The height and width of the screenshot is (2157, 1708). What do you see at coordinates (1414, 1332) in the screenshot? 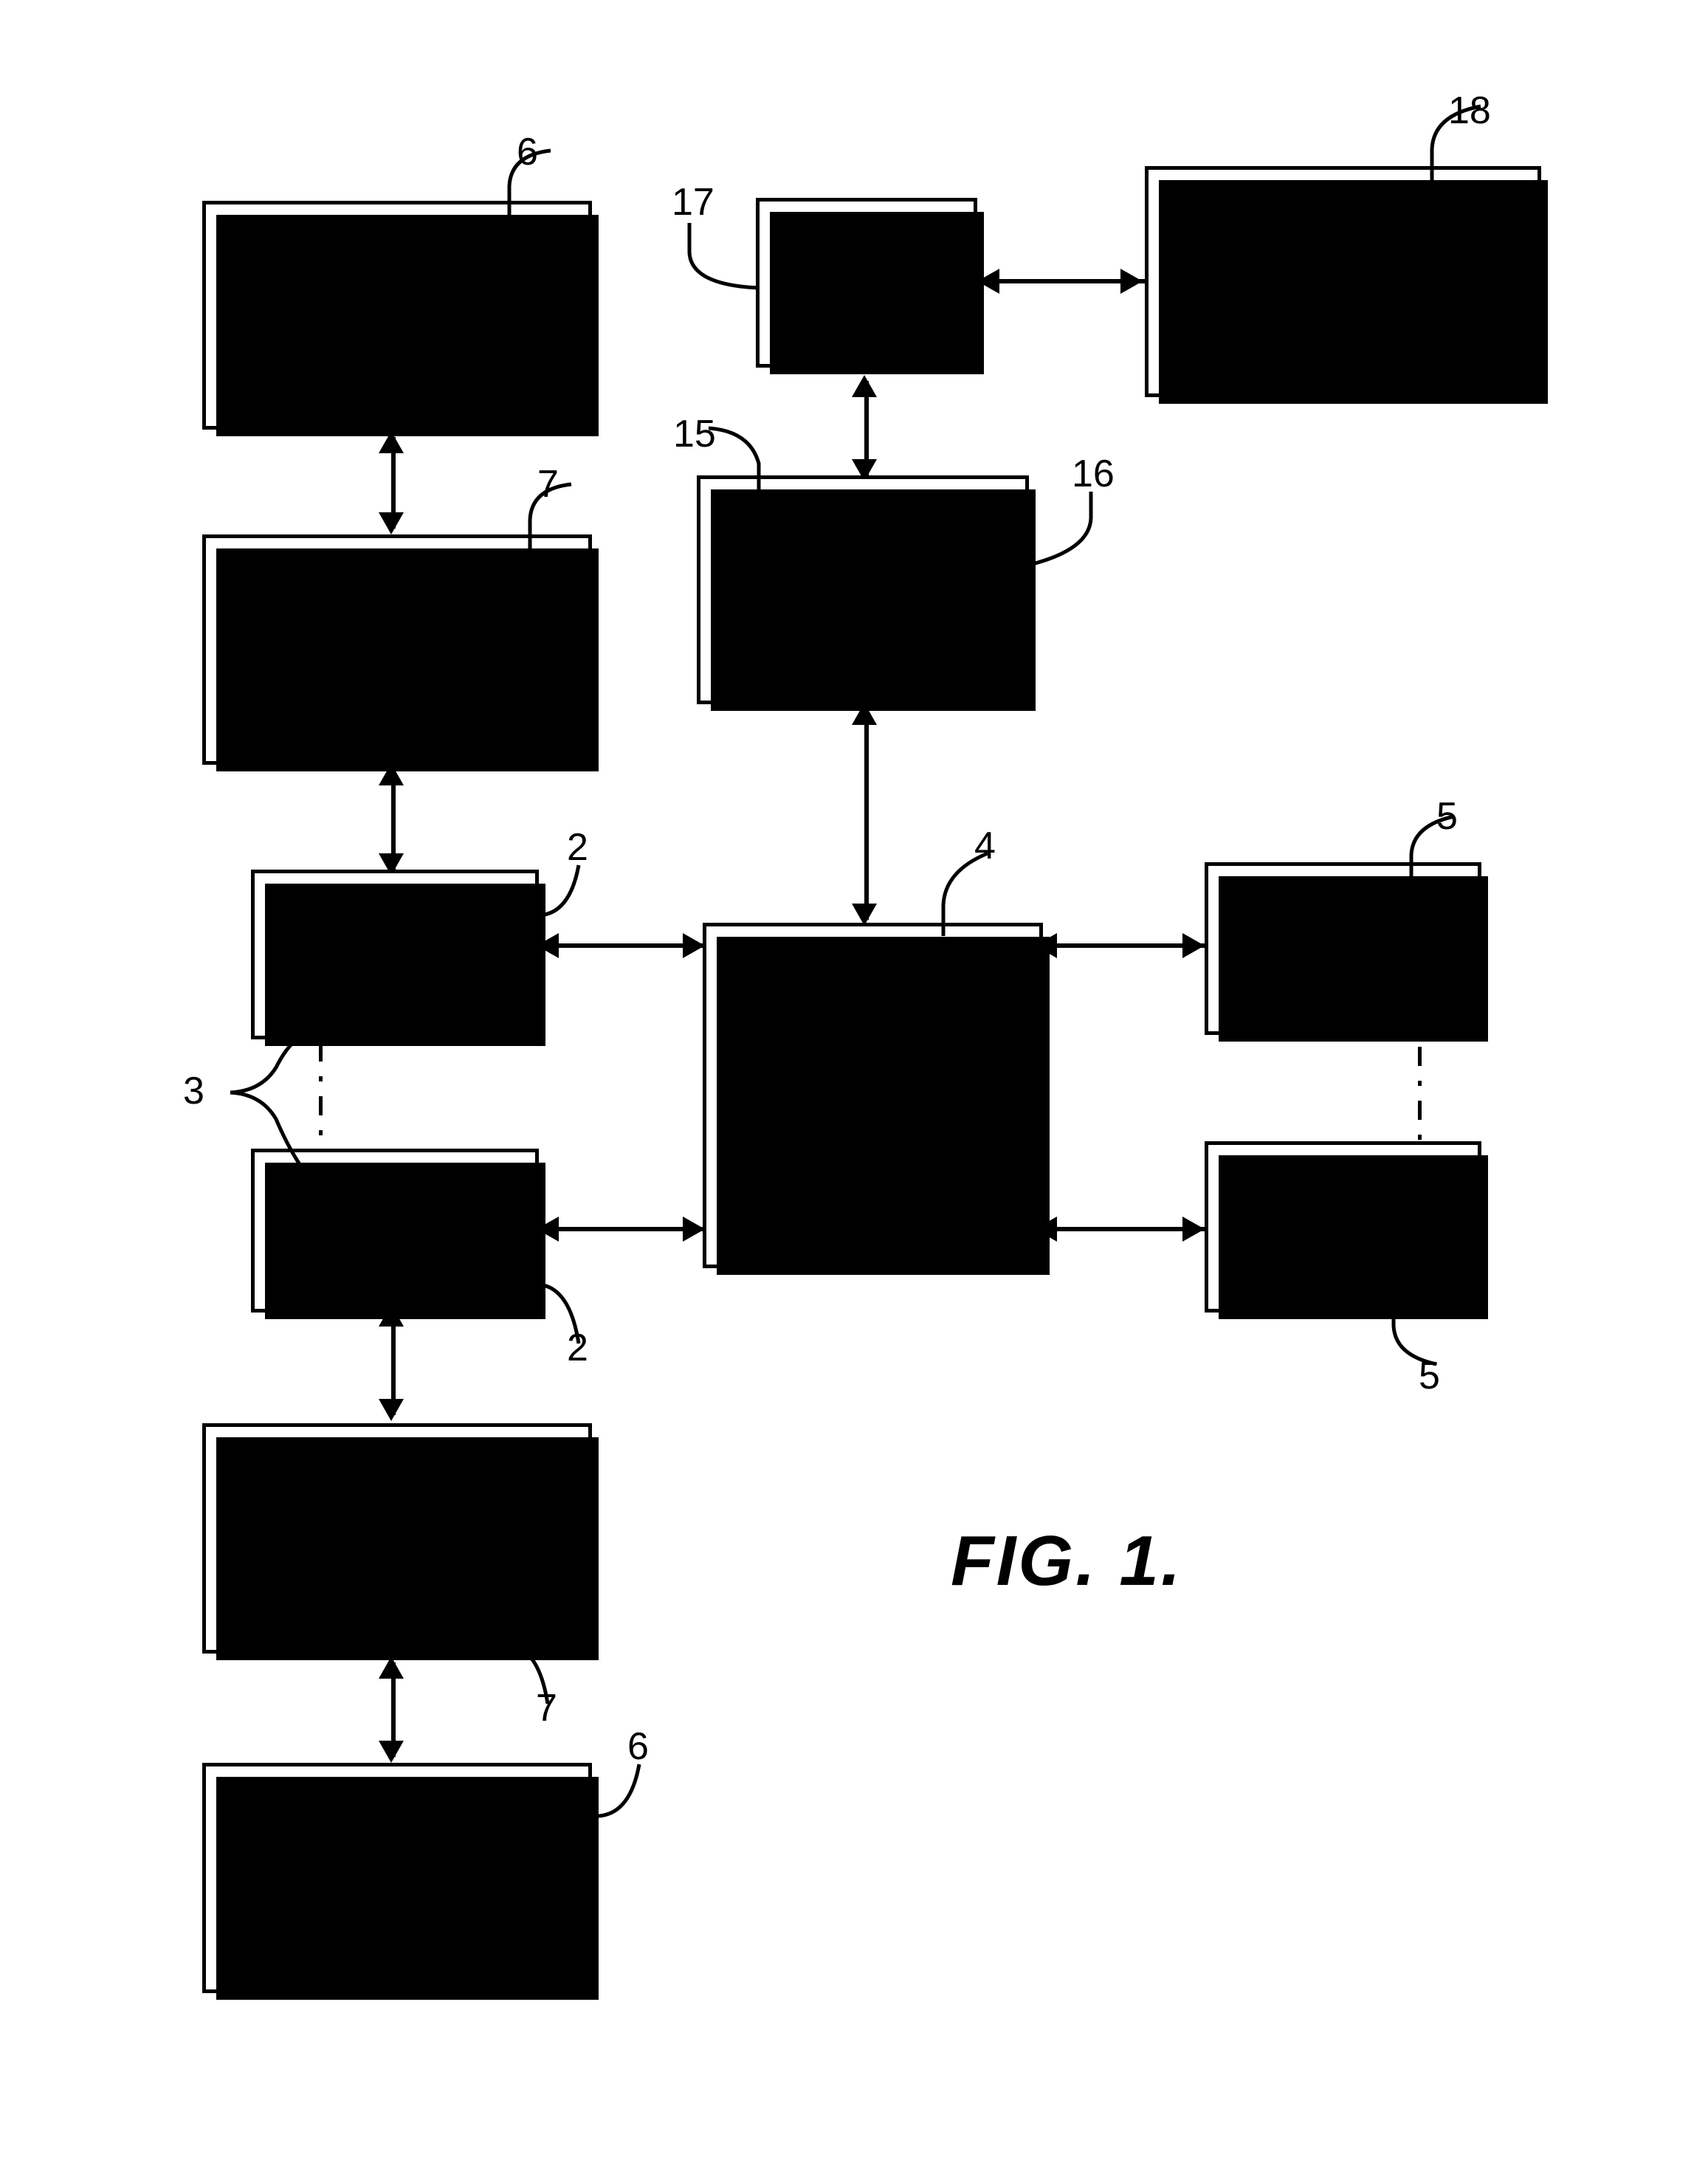
I see `leader-line-ref-5-bottom` at bounding box center [1414, 1332].